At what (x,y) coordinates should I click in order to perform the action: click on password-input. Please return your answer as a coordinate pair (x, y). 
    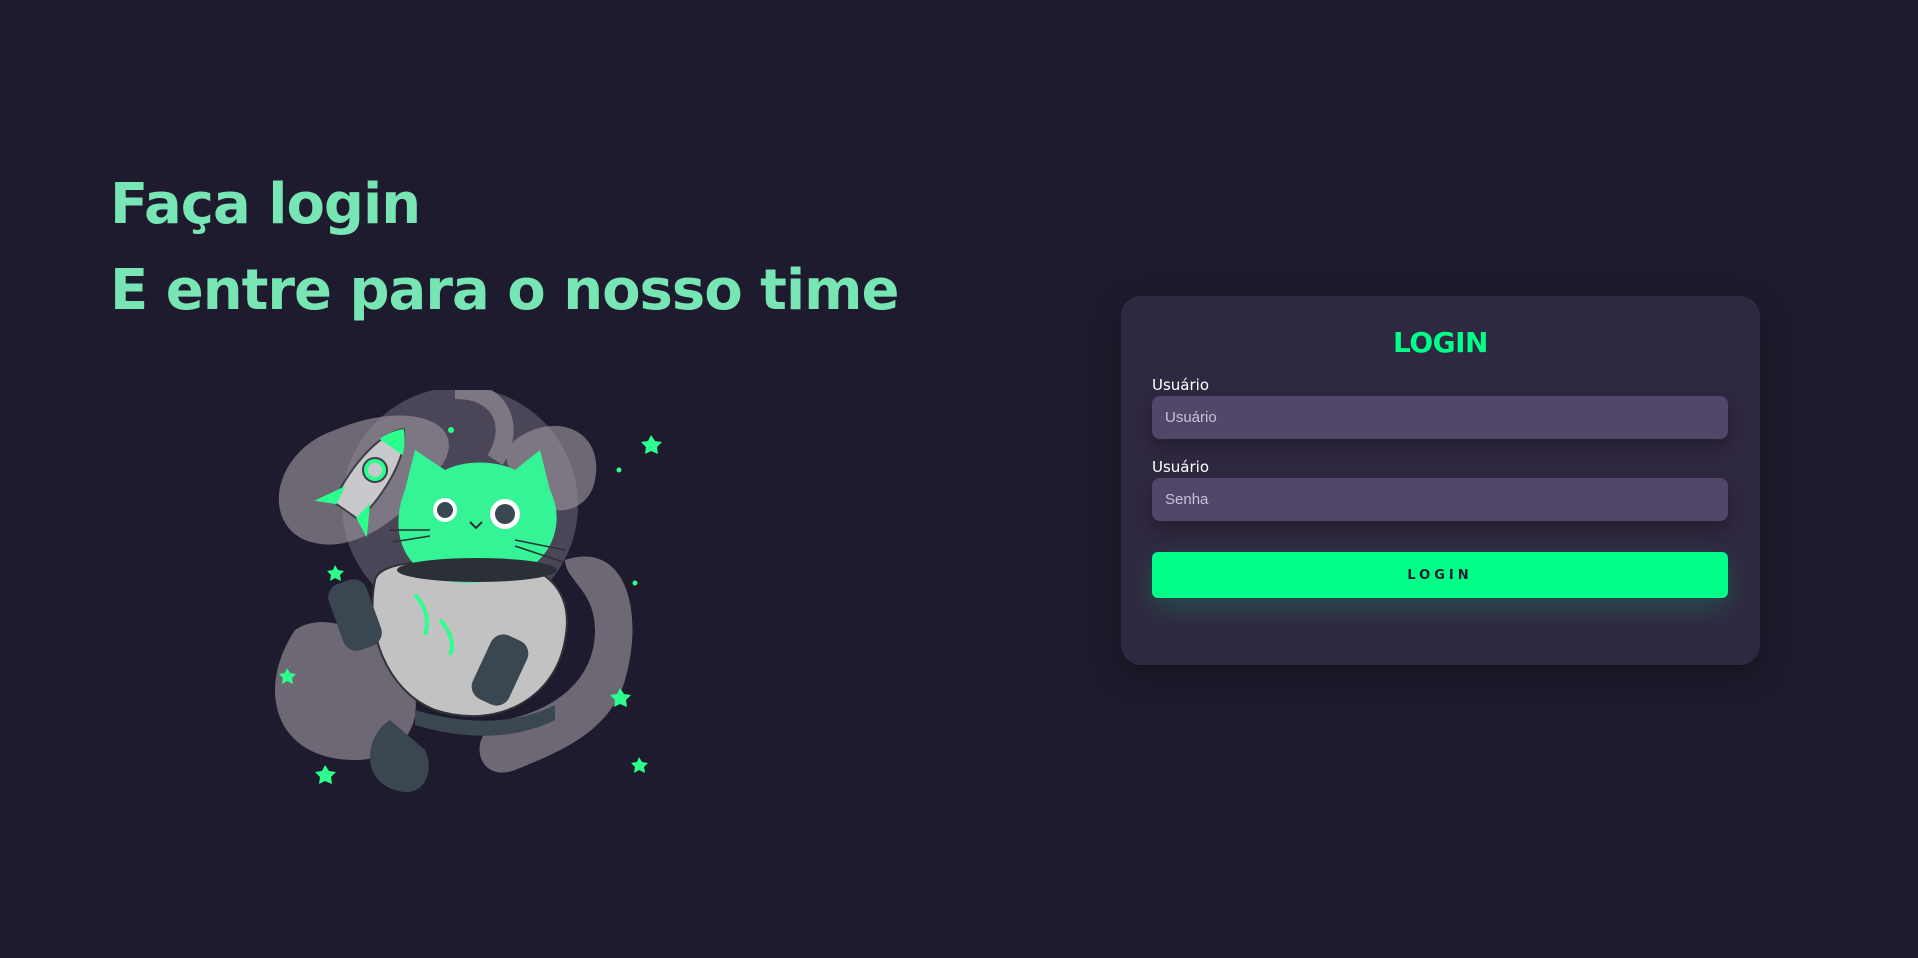
    Looking at the image, I should click on (1440, 499).